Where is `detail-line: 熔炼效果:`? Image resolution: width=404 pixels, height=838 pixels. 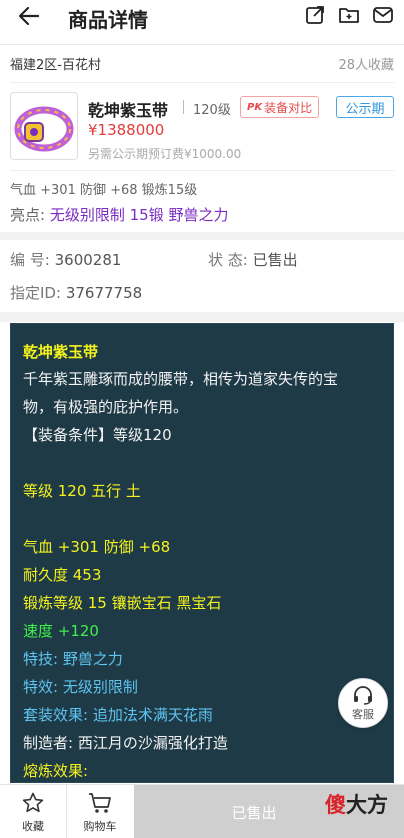
detail-line: 熔炼效果: is located at coordinates (56, 771).